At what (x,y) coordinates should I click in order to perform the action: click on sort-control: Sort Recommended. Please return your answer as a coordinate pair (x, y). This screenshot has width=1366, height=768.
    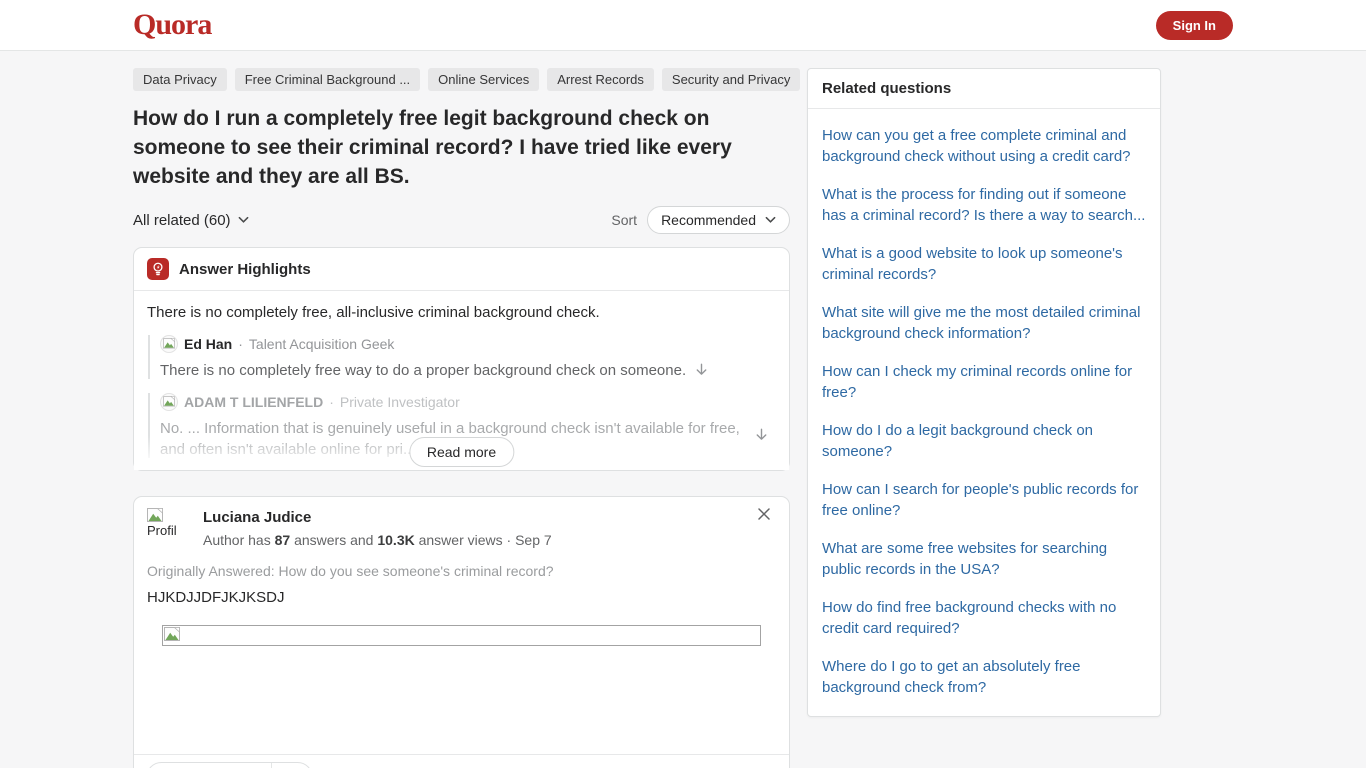
    Looking at the image, I should click on (700, 220).